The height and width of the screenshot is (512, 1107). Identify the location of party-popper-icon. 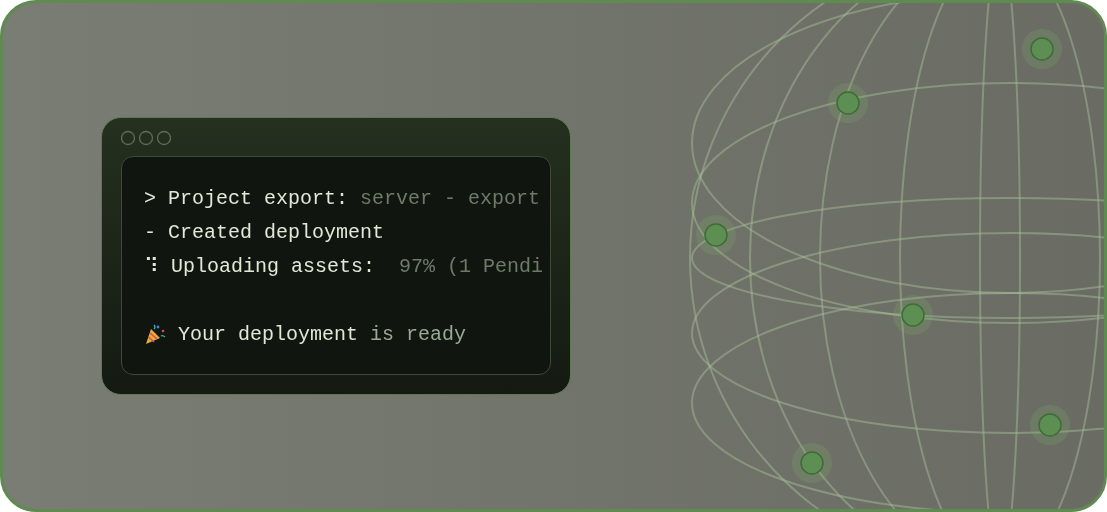
(155, 334).